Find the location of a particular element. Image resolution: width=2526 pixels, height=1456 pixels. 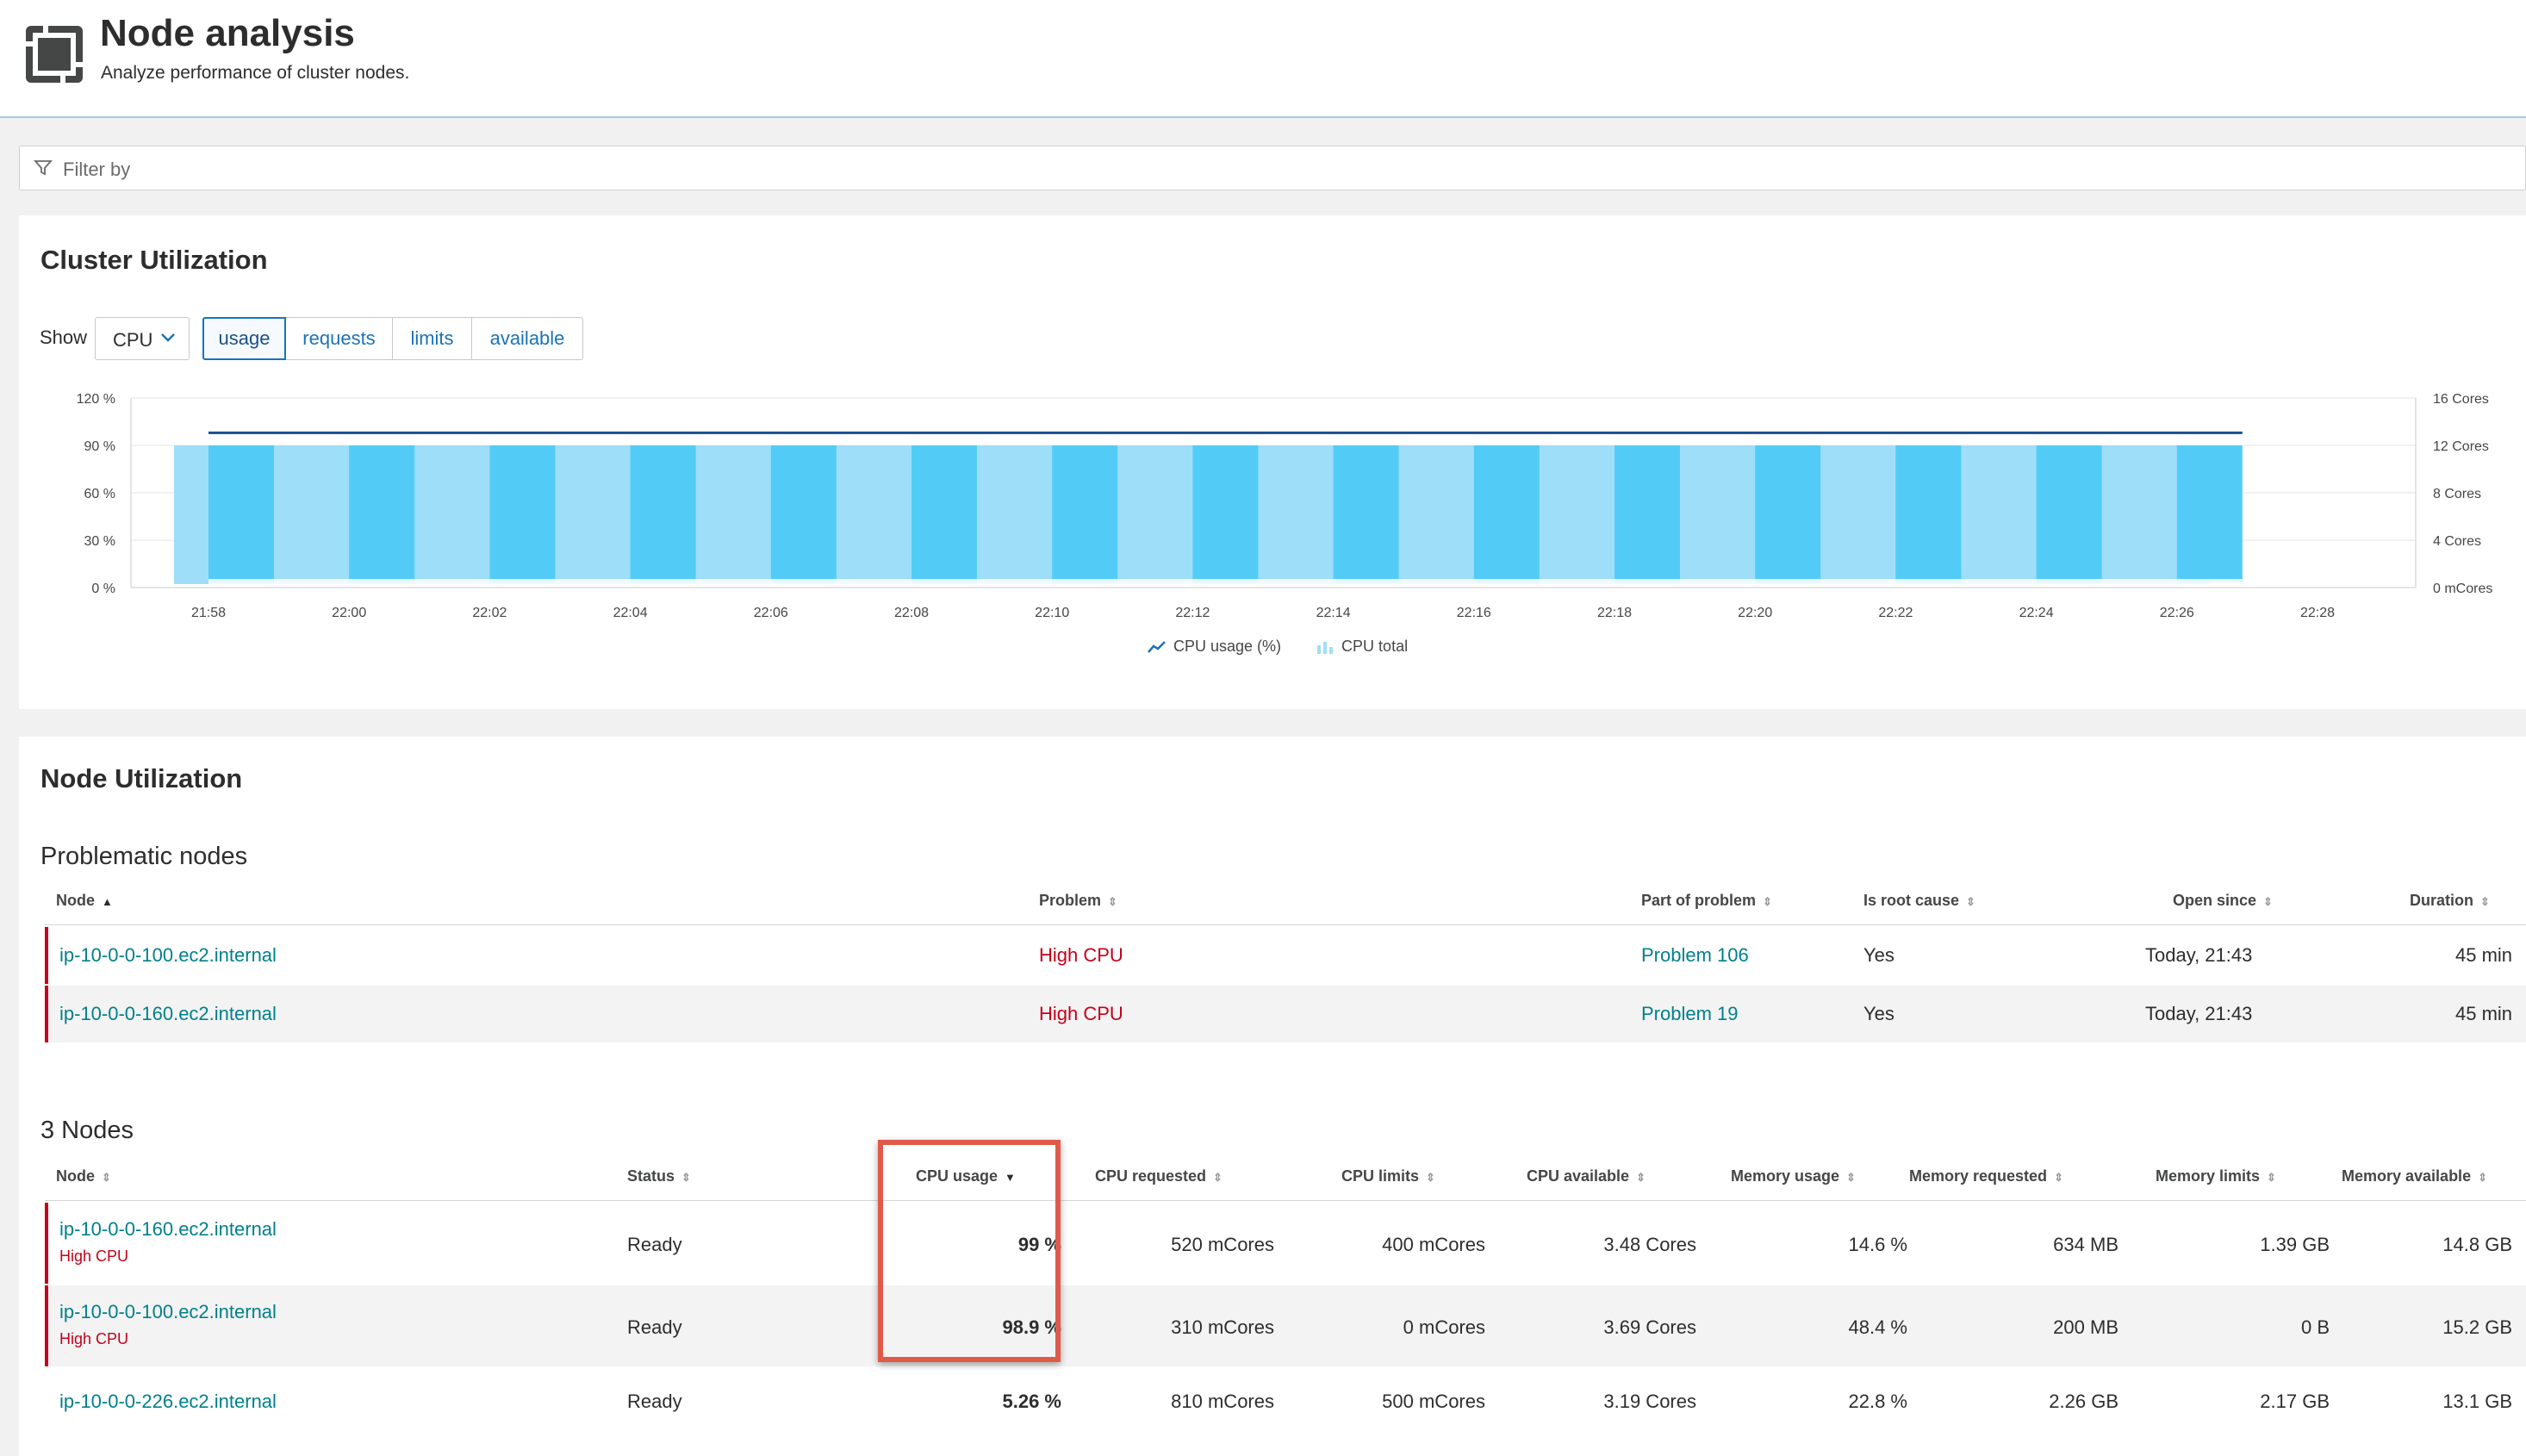

table-divider is located at coordinates (1285, 925).